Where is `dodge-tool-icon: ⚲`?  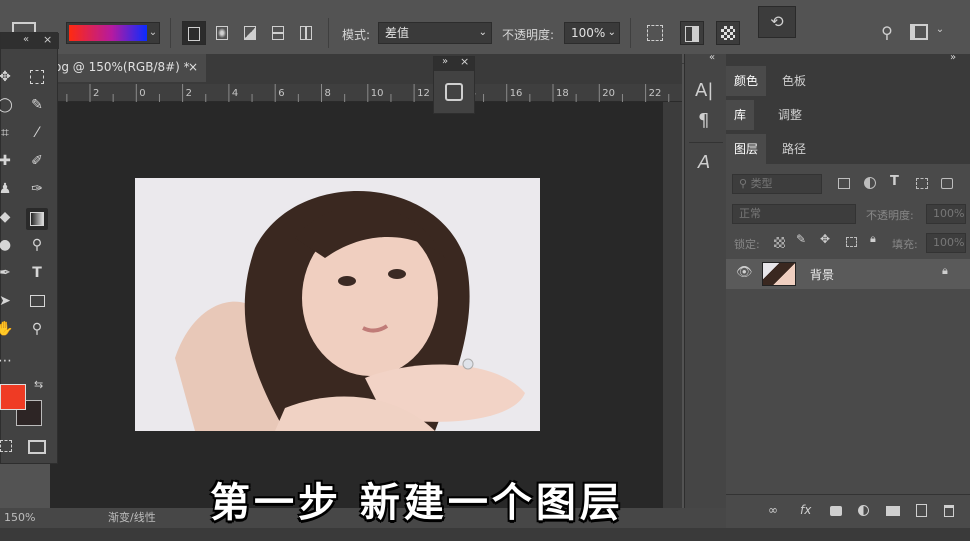
dodge-tool-icon: ⚲ is located at coordinates (37, 245).